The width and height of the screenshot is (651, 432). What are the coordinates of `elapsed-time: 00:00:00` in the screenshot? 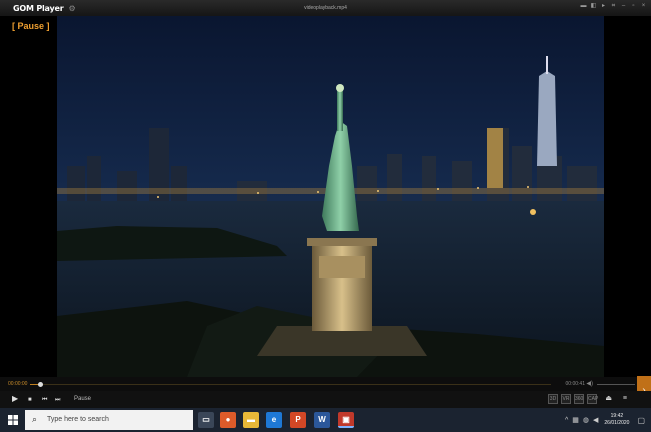 It's located at (18, 384).